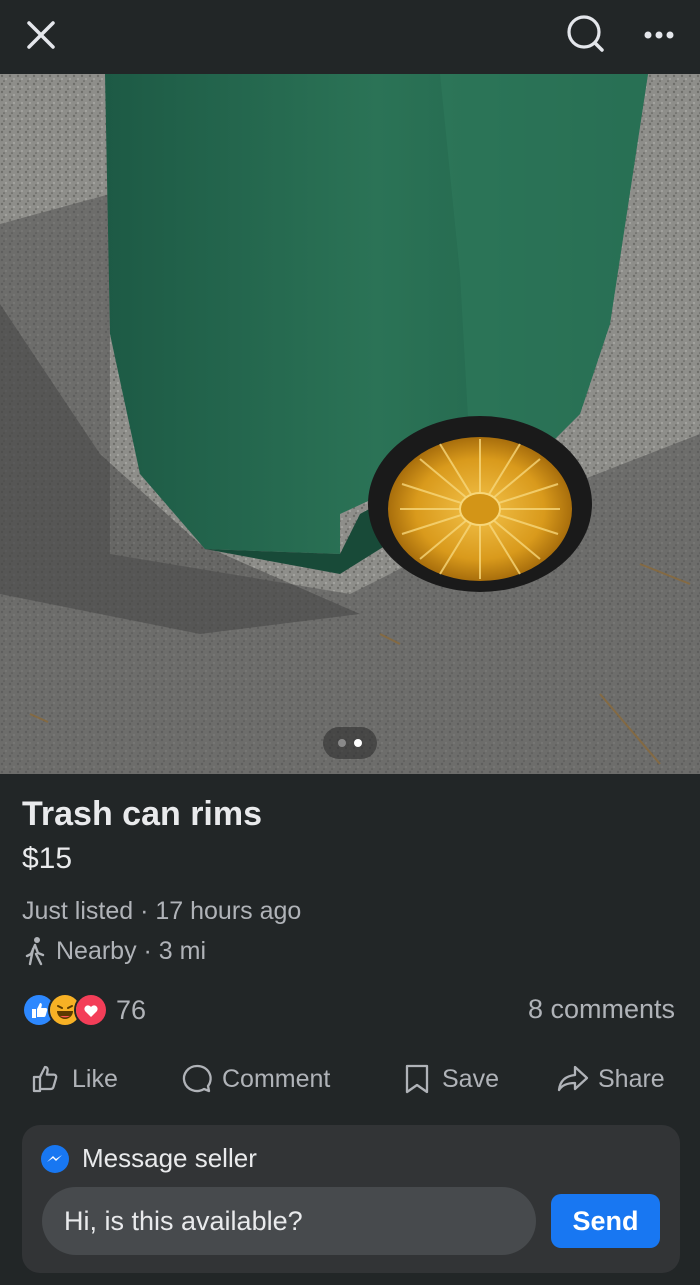  What do you see at coordinates (35, 951) in the screenshot?
I see `walking-icon` at bounding box center [35, 951].